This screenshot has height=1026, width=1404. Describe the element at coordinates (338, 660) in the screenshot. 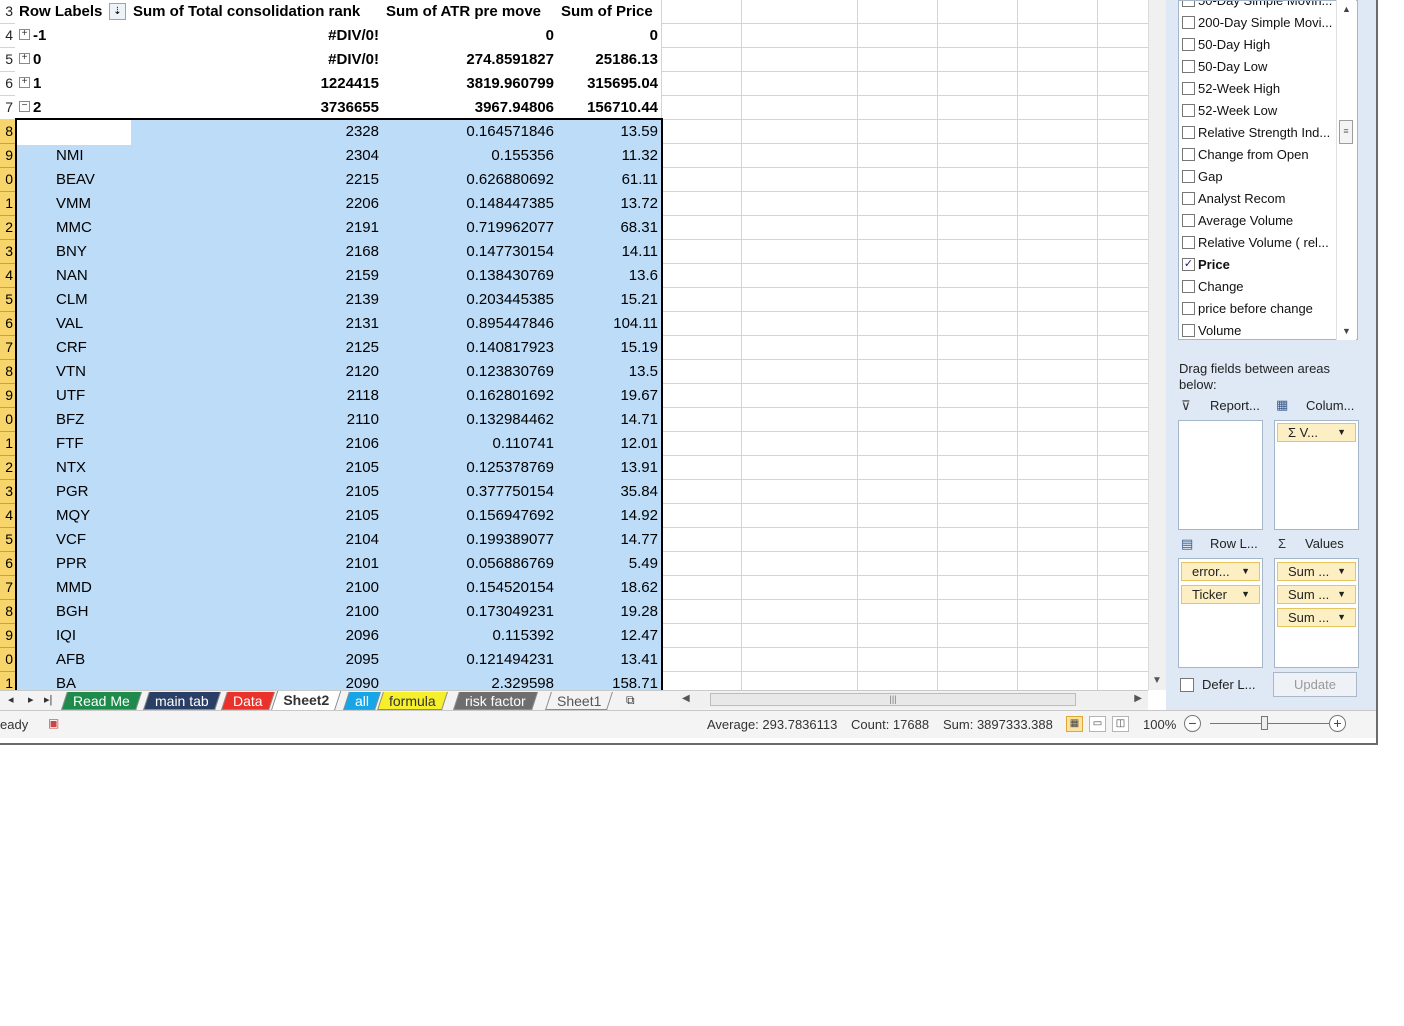

I see `table-row: AFB 2095 0.121494231 13.41` at that location.